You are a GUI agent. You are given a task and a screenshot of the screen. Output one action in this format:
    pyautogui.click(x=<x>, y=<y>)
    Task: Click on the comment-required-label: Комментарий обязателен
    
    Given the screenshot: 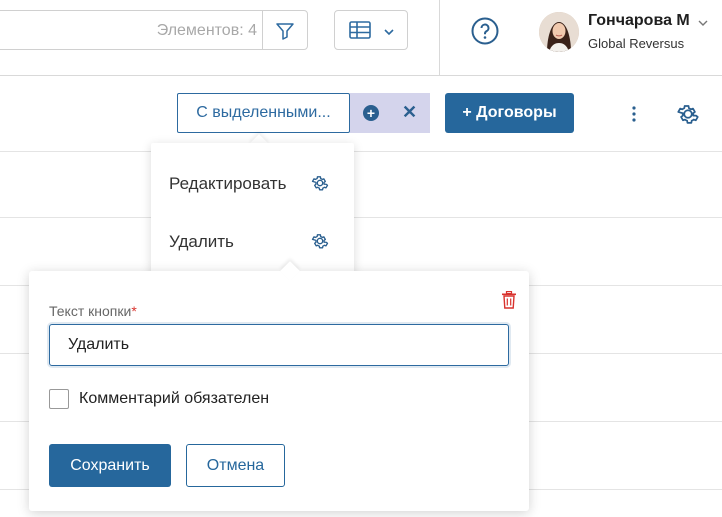 What is the action you would take?
    pyautogui.click(x=174, y=399)
    